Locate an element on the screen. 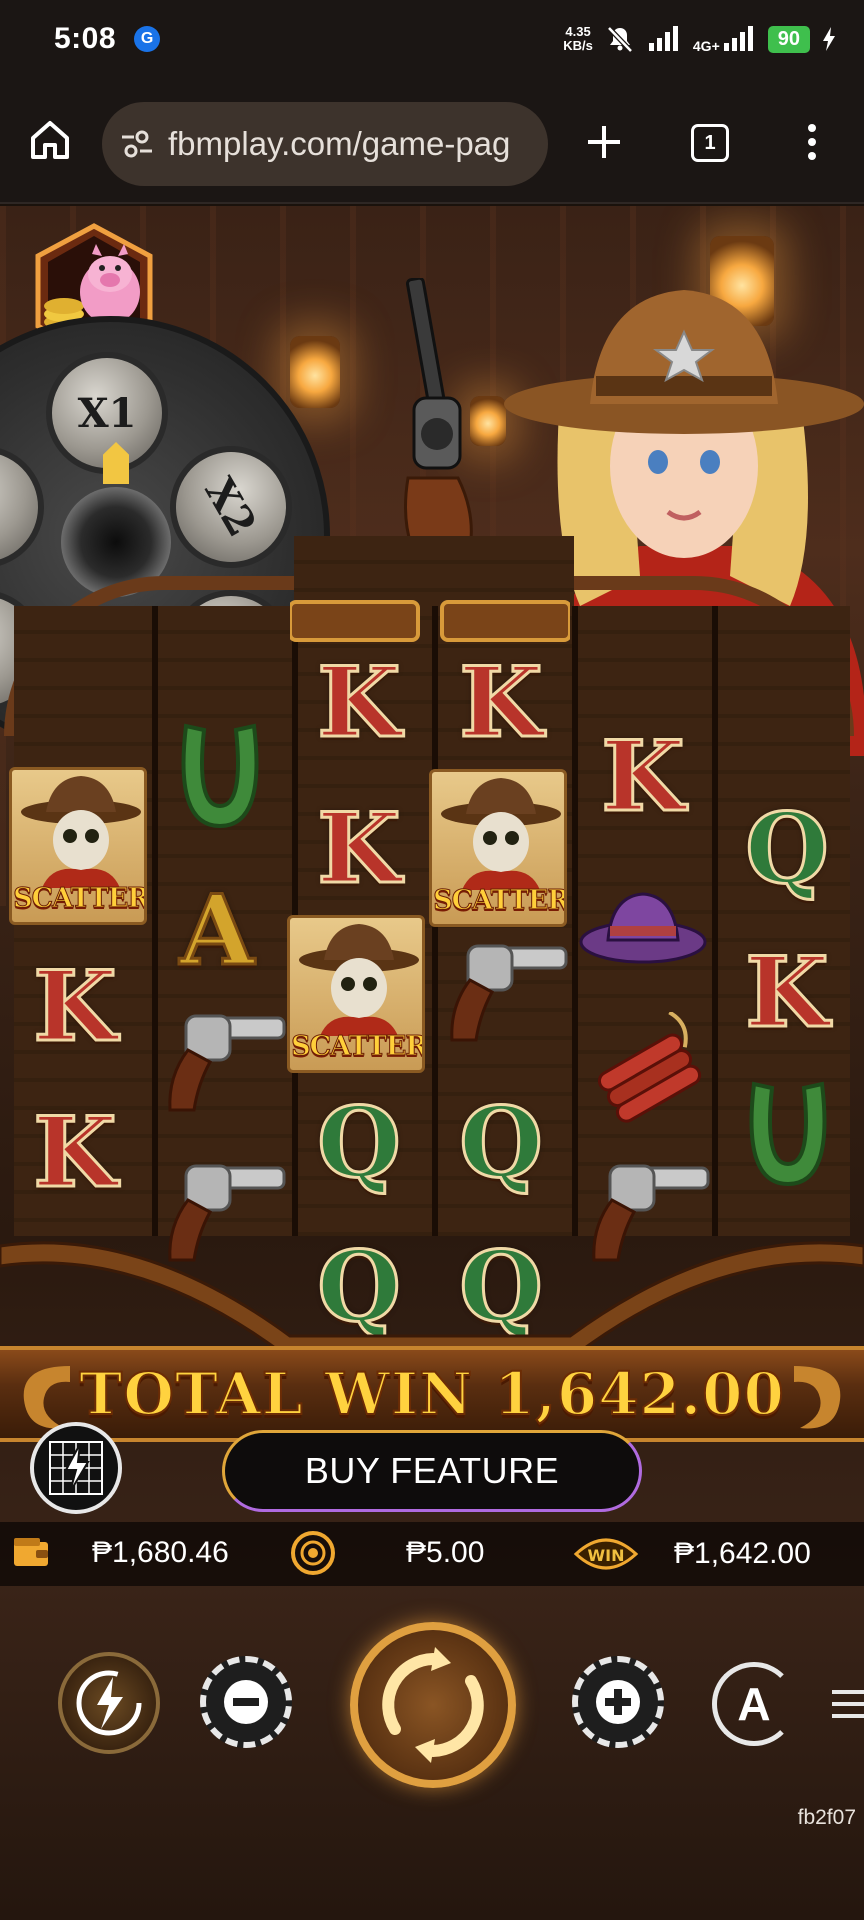 The image size is (864, 1920). wallet-icon is located at coordinates (31, 1552).